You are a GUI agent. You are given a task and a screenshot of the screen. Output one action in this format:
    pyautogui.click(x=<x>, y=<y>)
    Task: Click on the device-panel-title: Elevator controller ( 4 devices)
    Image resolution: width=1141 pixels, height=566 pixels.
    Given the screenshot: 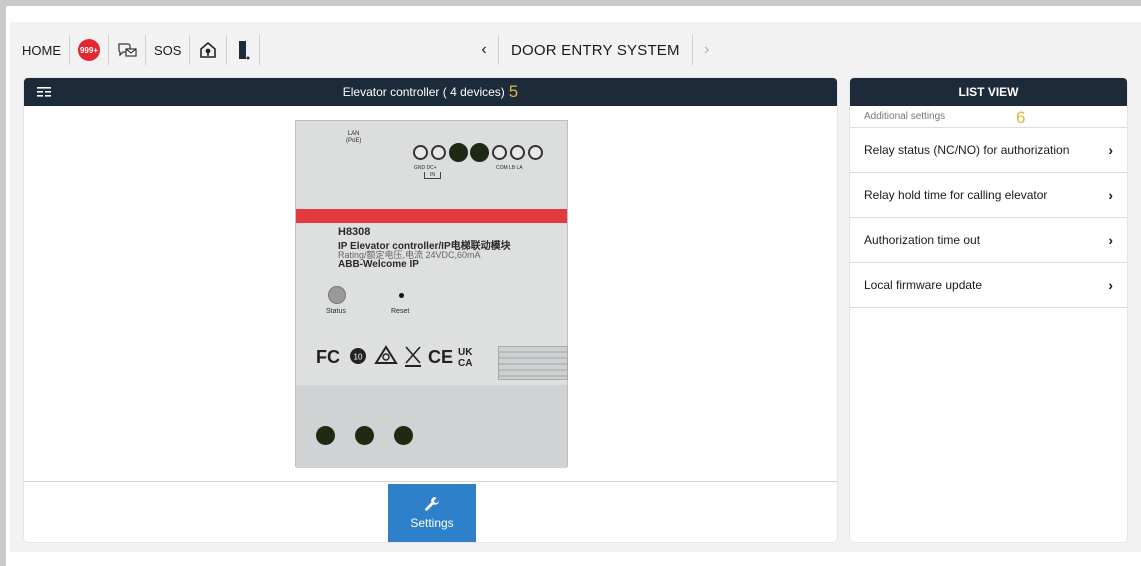 What is the action you would take?
    pyautogui.click(x=423, y=92)
    